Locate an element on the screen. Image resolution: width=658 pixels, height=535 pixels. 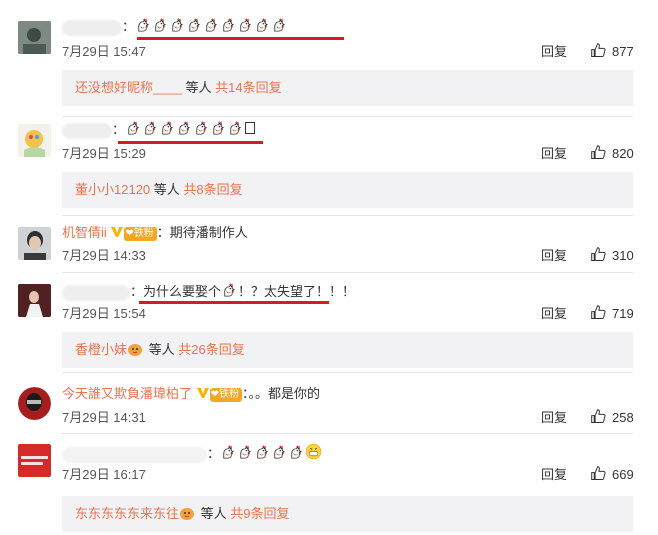
like-button: 719 is located at coordinates (612, 313).